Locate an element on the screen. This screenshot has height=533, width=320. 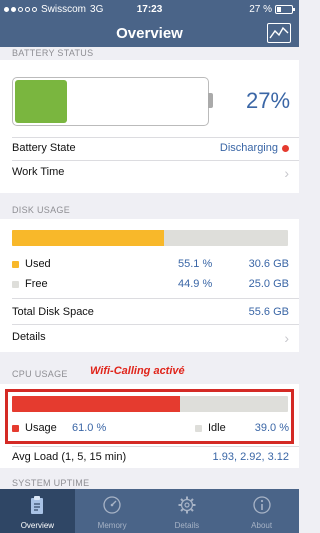
total-disk-value: 55.6 GB is located at coordinates (268, 312).